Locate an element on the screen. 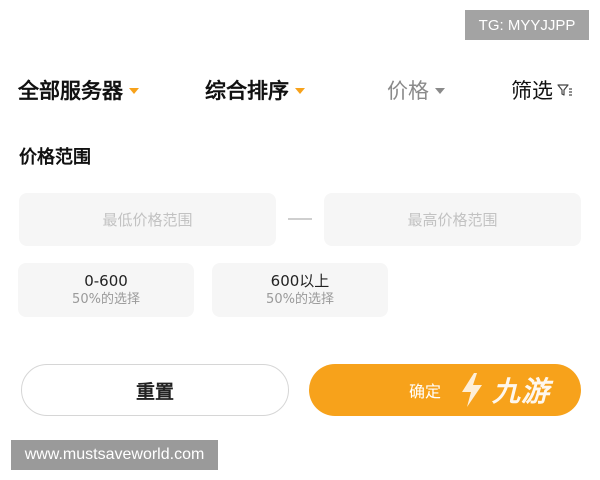 This screenshot has width=600, height=480. price-chip-600-plus: 600以上 50%的选择 is located at coordinates (300, 290).